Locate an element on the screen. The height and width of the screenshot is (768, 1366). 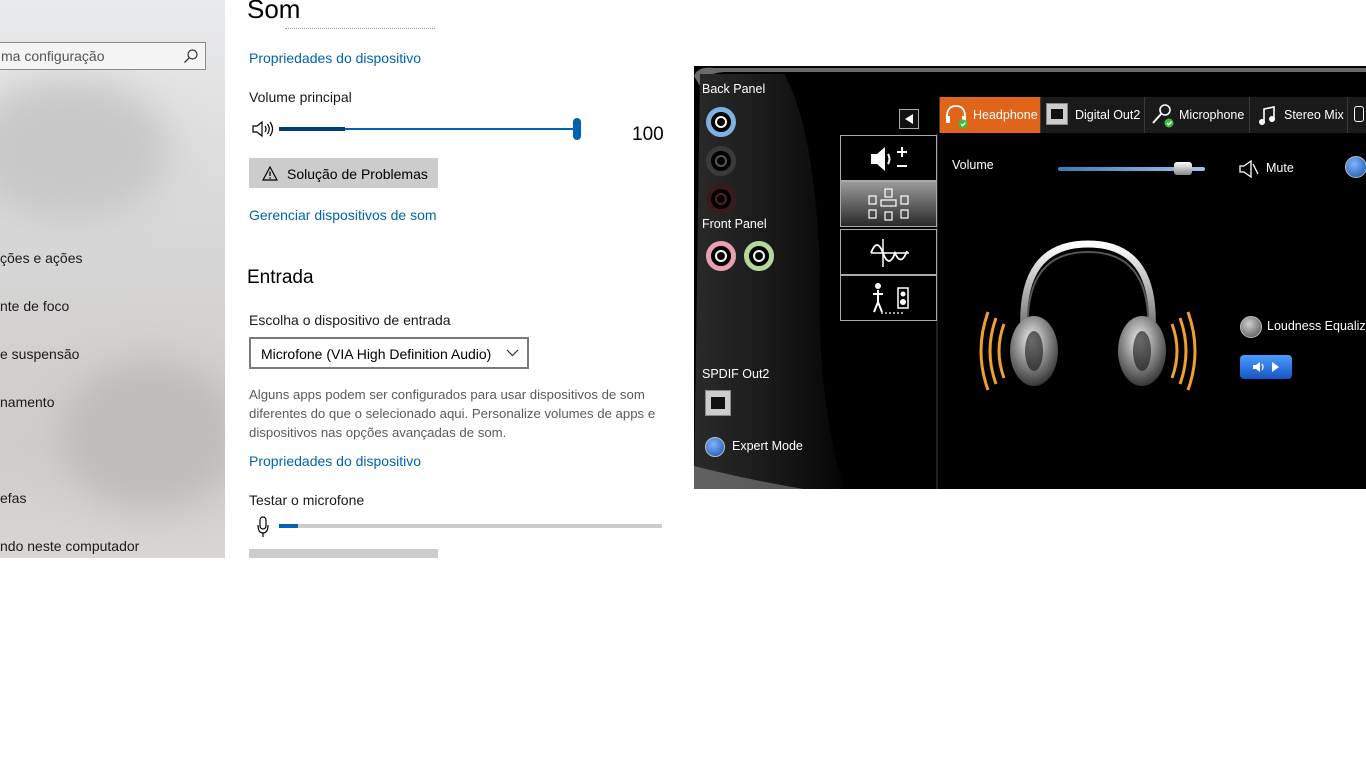
microphone-tab-icon is located at coordinates (1163, 116).